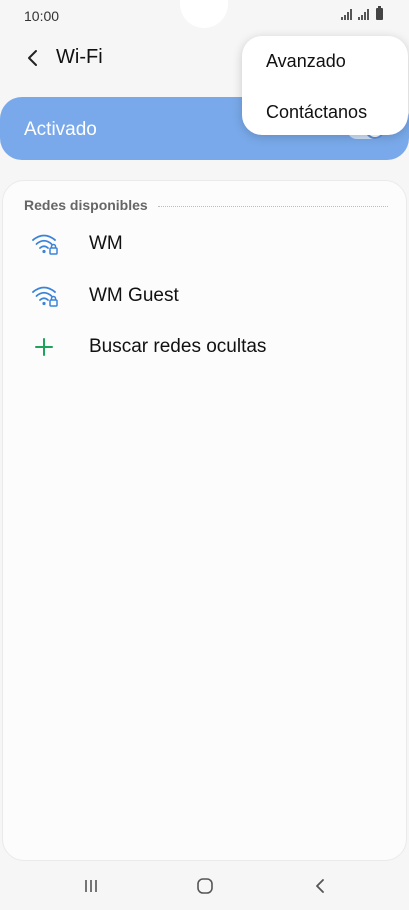 This screenshot has width=409, height=910. I want to click on menu-item-avanzado: Avanzado, so click(306, 61).